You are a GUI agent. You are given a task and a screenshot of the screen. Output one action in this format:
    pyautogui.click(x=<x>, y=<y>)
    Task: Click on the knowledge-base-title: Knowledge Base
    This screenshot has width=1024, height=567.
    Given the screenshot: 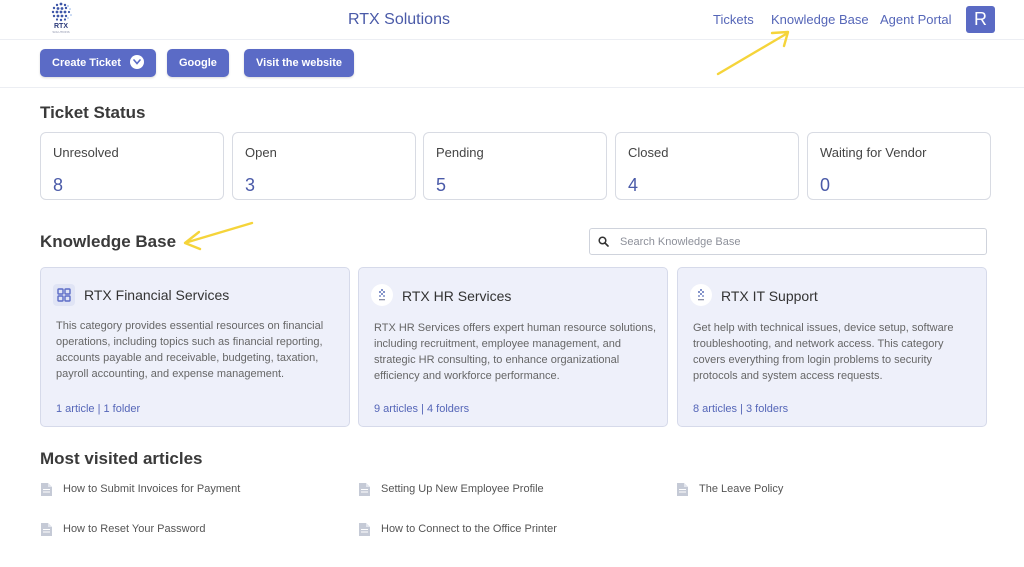 What is the action you would take?
    pyautogui.click(x=108, y=241)
    